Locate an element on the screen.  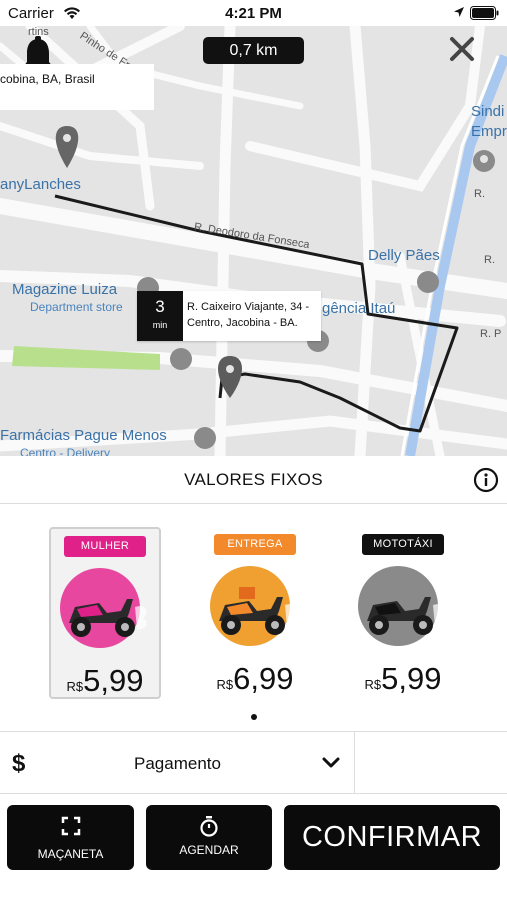
ride-option-tag: ENTREGA is located at coordinates (255, 544).